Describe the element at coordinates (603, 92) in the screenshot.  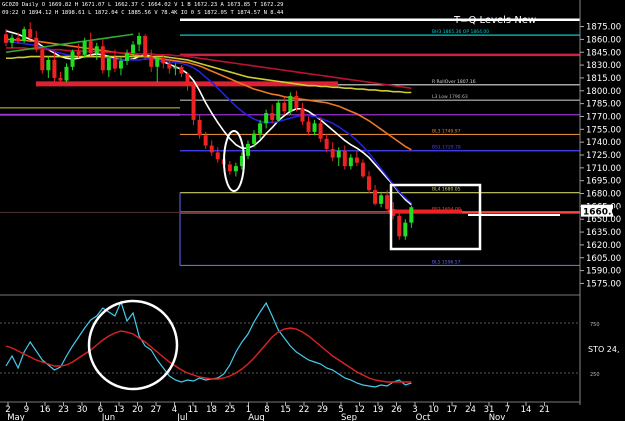
I see `y-tick-label: 1800.00` at that location.